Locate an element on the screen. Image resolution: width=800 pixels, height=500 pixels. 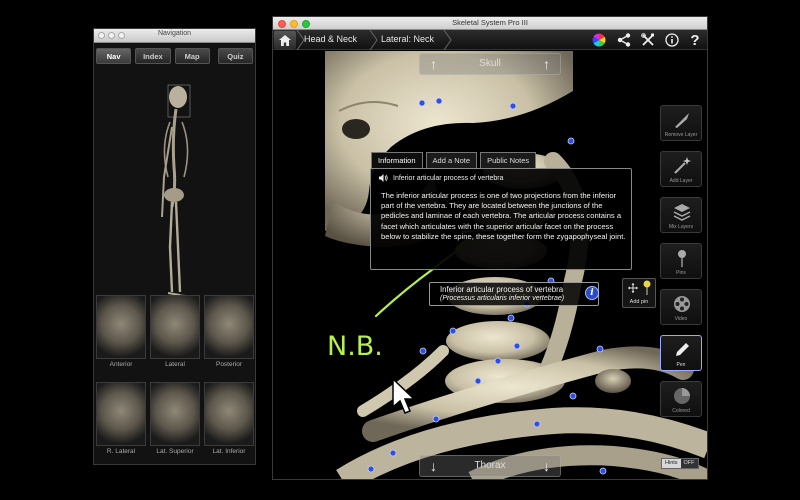
tab-add-note: Add a Note is located at coordinates (451, 160).